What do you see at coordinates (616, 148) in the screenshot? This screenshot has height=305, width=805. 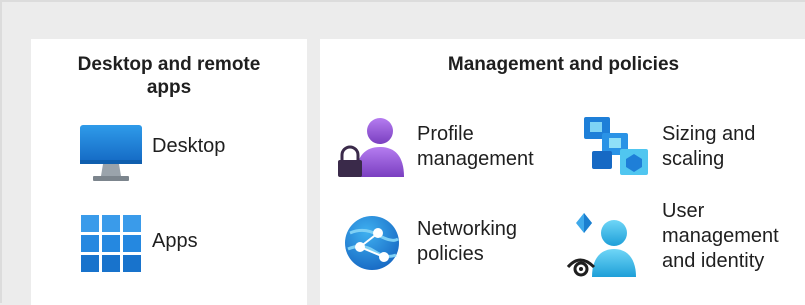 I see `scaling-icon` at bounding box center [616, 148].